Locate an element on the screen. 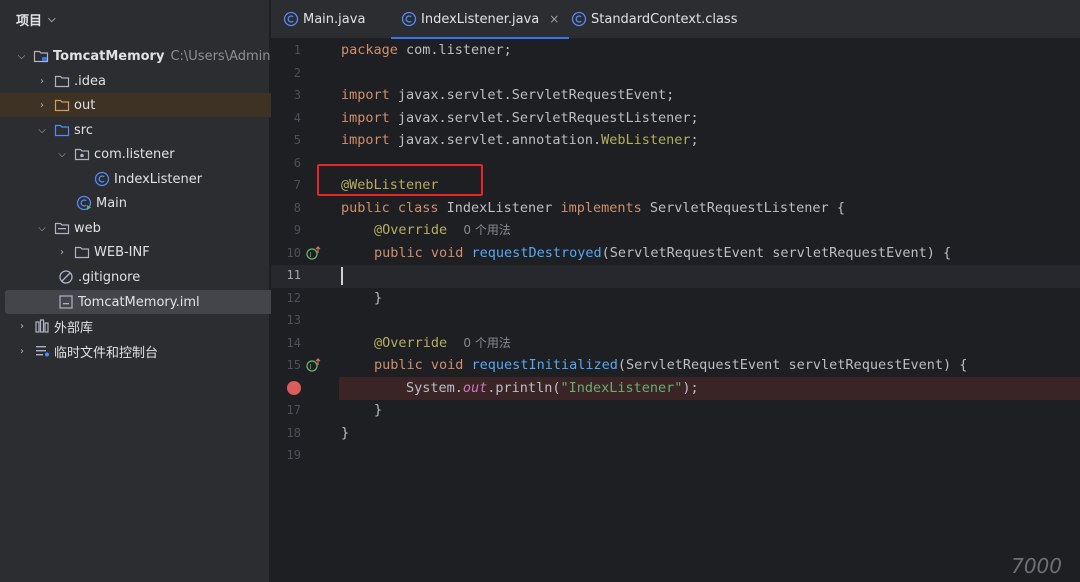 This screenshot has width=1080, height=582. line-number: 12 is located at coordinates (293, 298).